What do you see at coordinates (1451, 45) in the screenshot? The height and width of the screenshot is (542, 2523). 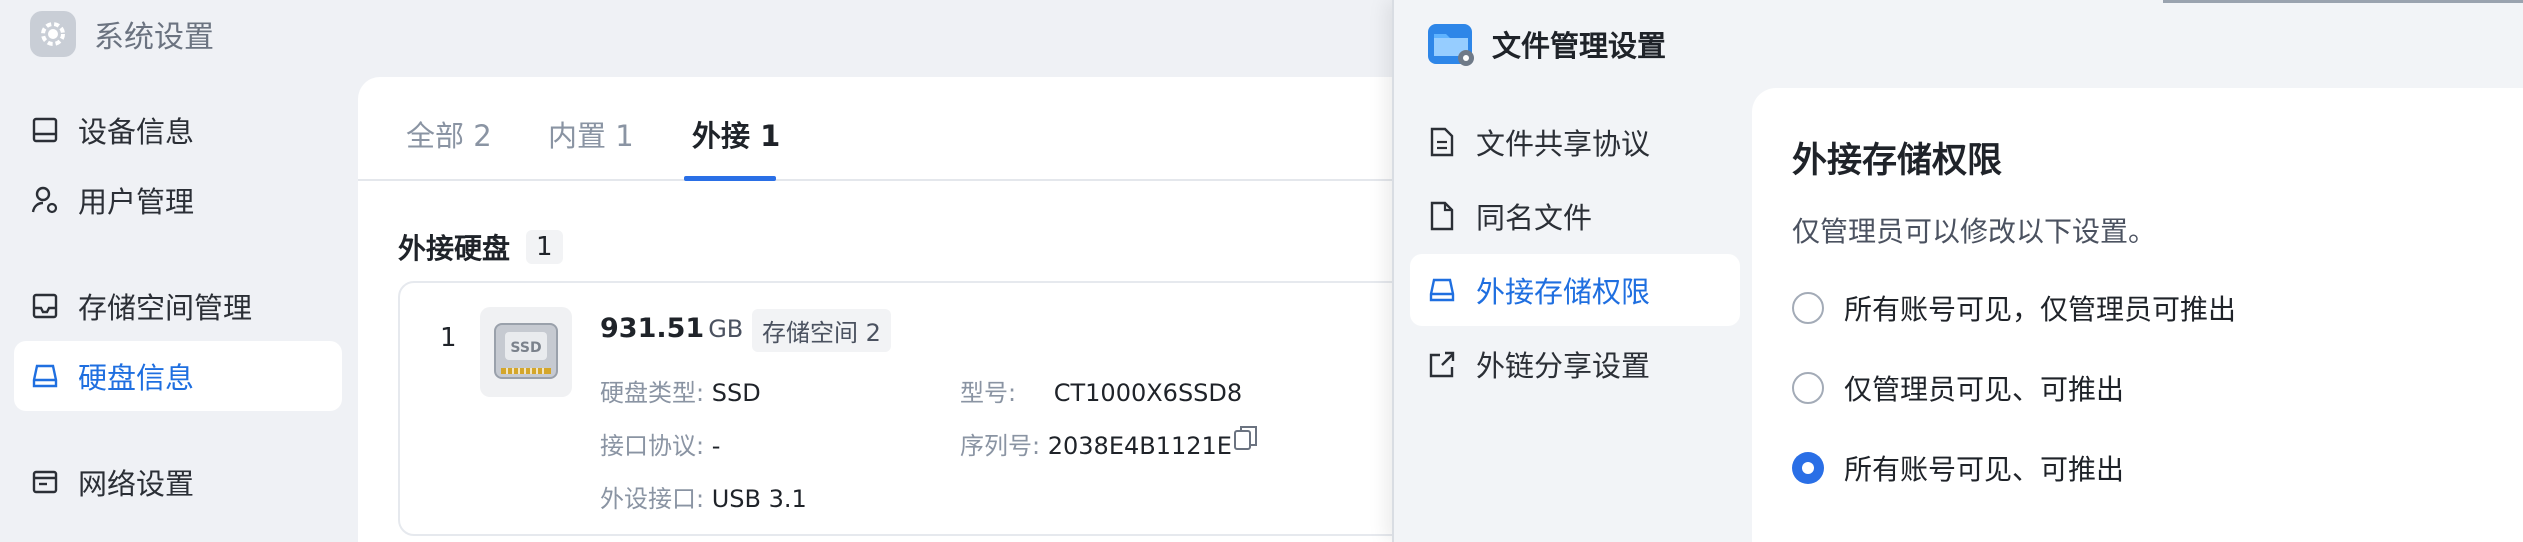 I see `folder-settings-icon` at bounding box center [1451, 45].